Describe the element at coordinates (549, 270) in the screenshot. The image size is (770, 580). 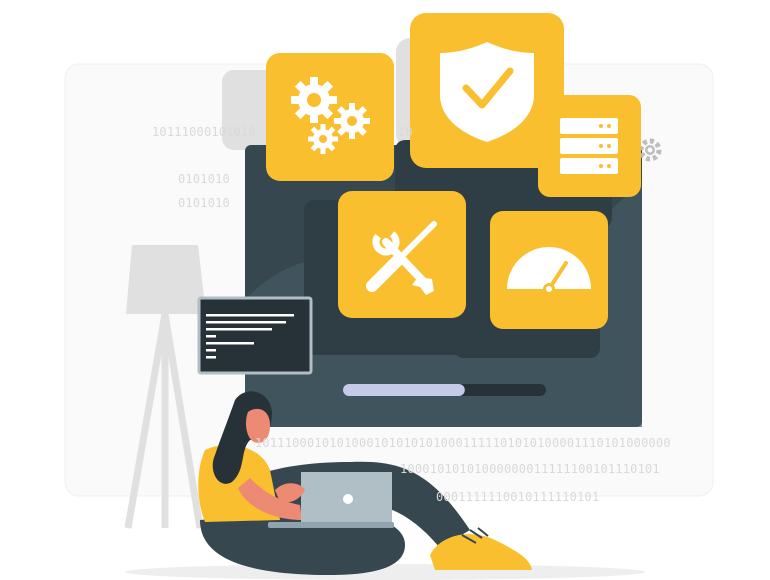
I see `performance-card` at that location.